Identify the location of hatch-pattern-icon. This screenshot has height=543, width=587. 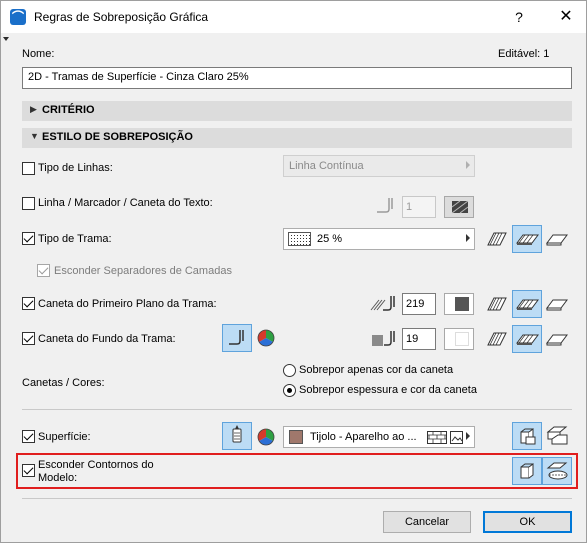
(460, 207).